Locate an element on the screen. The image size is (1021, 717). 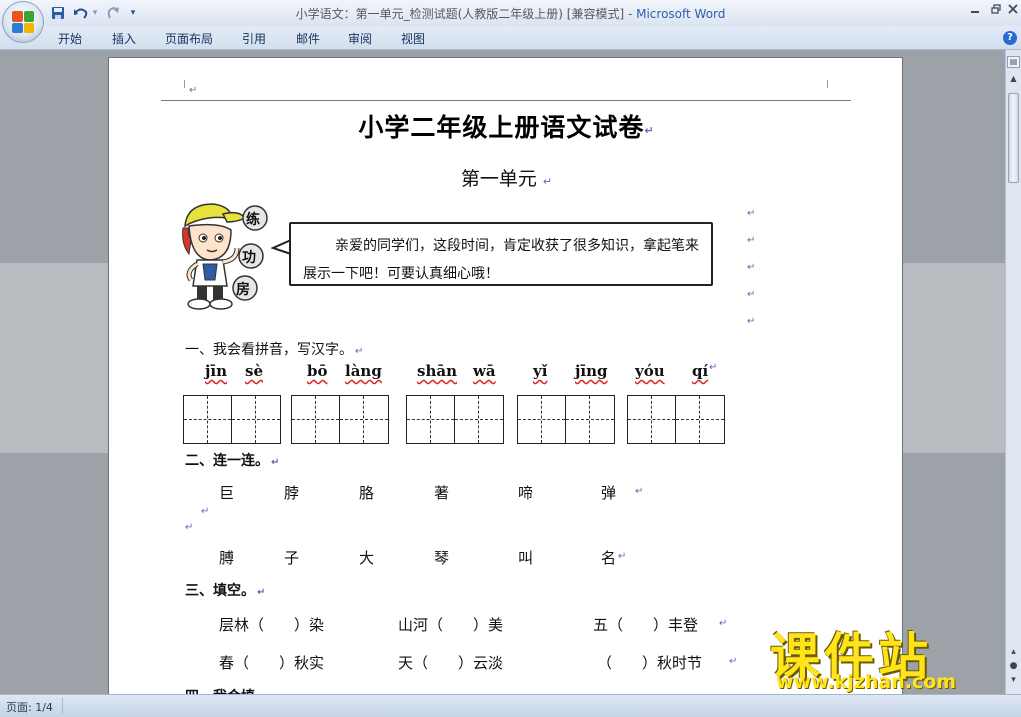
tab-insert: 插入 is located at coordinates (124, 38).